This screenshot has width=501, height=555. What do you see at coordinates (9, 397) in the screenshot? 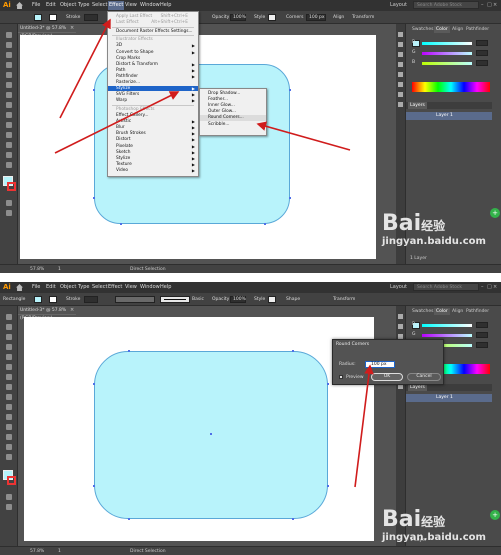
I see `pencil-tool-icon` at bounding box center [9, 397].